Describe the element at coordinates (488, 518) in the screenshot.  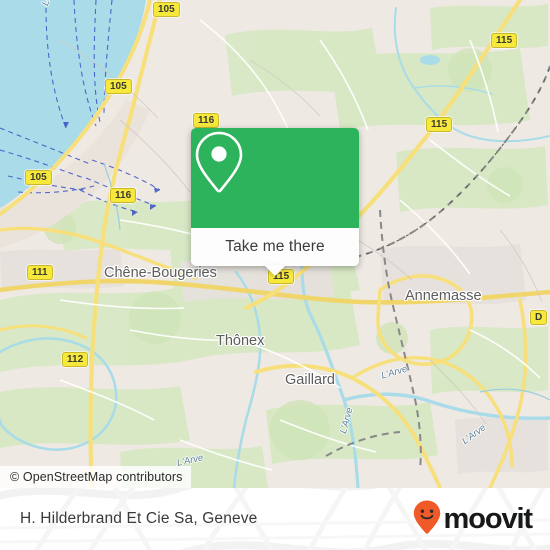
I see `moovit-wordmark: moovit` at that location.